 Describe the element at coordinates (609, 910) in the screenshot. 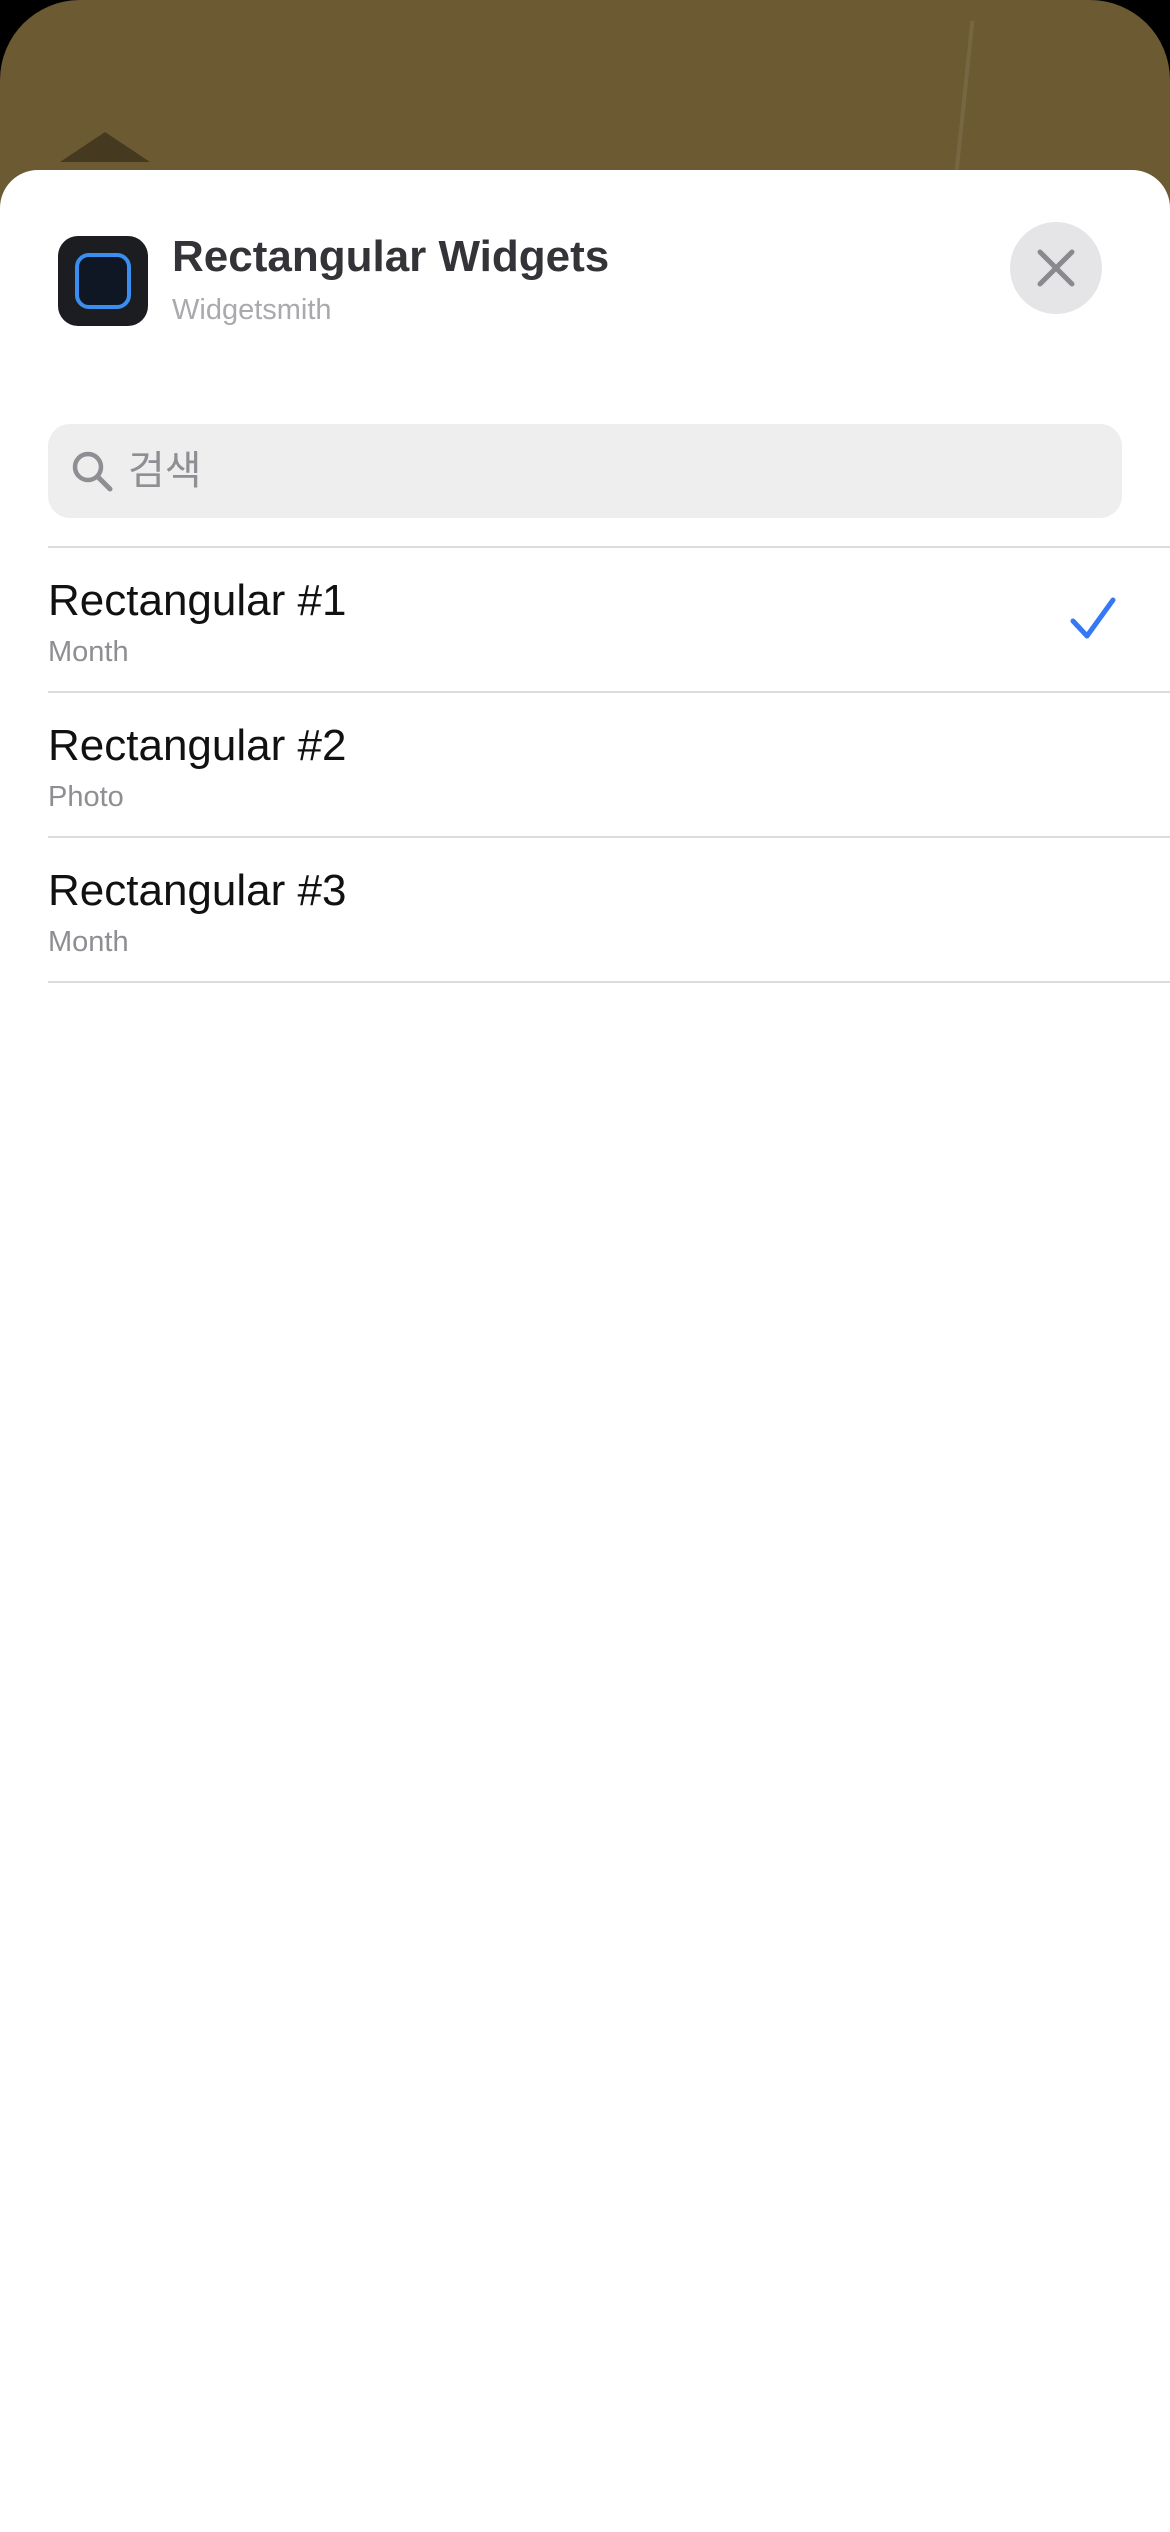

I see `list-item-rectangular-3: Rectangular #3 Month` at that location.